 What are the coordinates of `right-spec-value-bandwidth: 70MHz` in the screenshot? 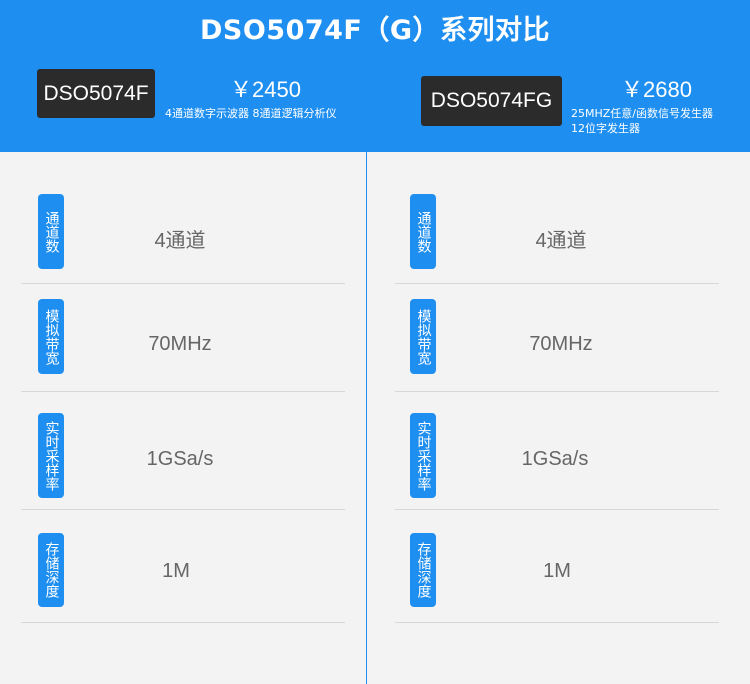 It's located at (561, 344).